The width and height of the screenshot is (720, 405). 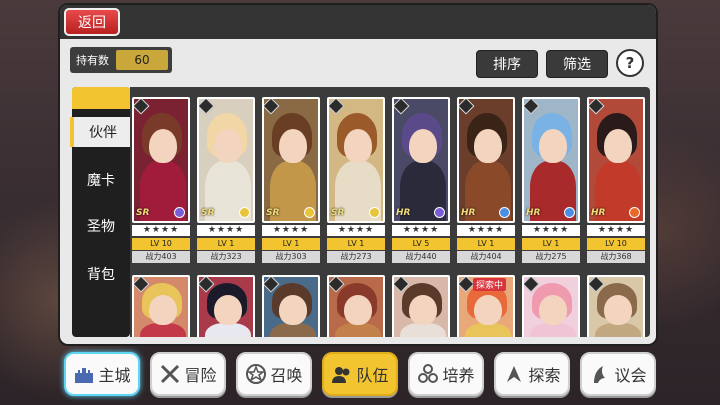 What do you see at coordinates (101, 132) in the screenshot?
I see `sidebar-item-companions: 伙伴` at bounding box center [101, 132].